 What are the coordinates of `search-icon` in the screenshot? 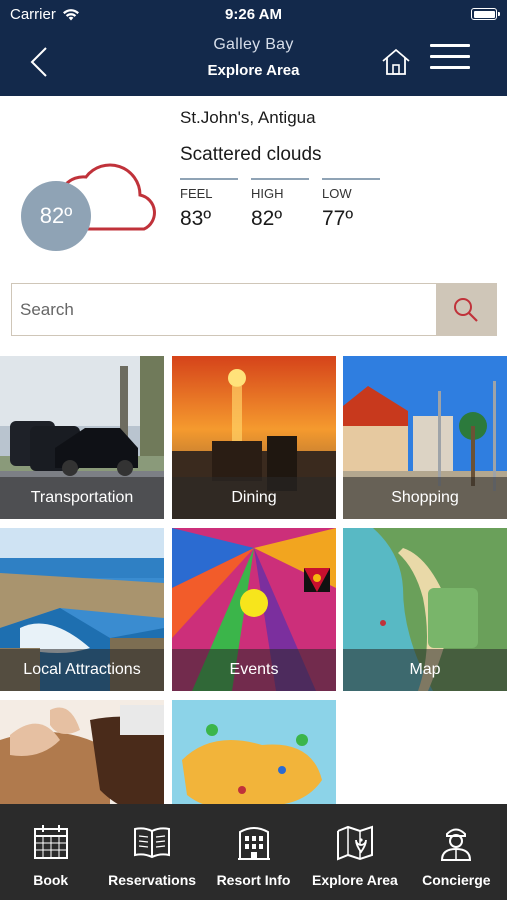 It's located at (466, 309).